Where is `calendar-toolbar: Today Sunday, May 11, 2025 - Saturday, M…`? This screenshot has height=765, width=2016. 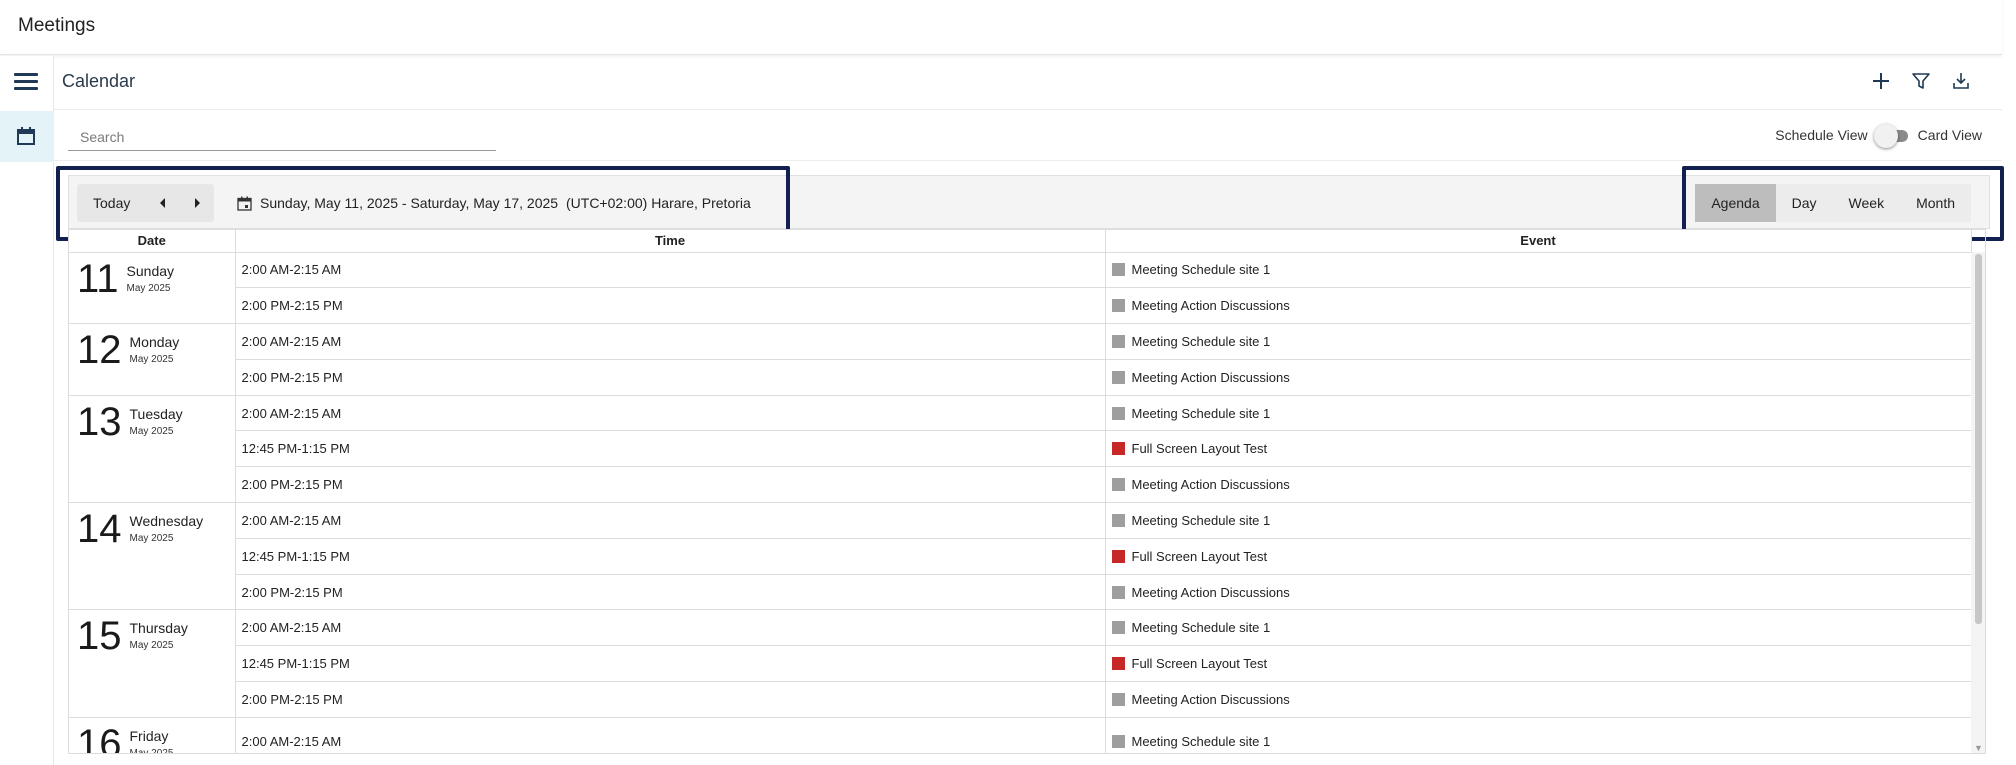 calendar-toolbar: Today Sunday, May 11, 2025 - Saturday, M… is located at coordinates (1029, 202).